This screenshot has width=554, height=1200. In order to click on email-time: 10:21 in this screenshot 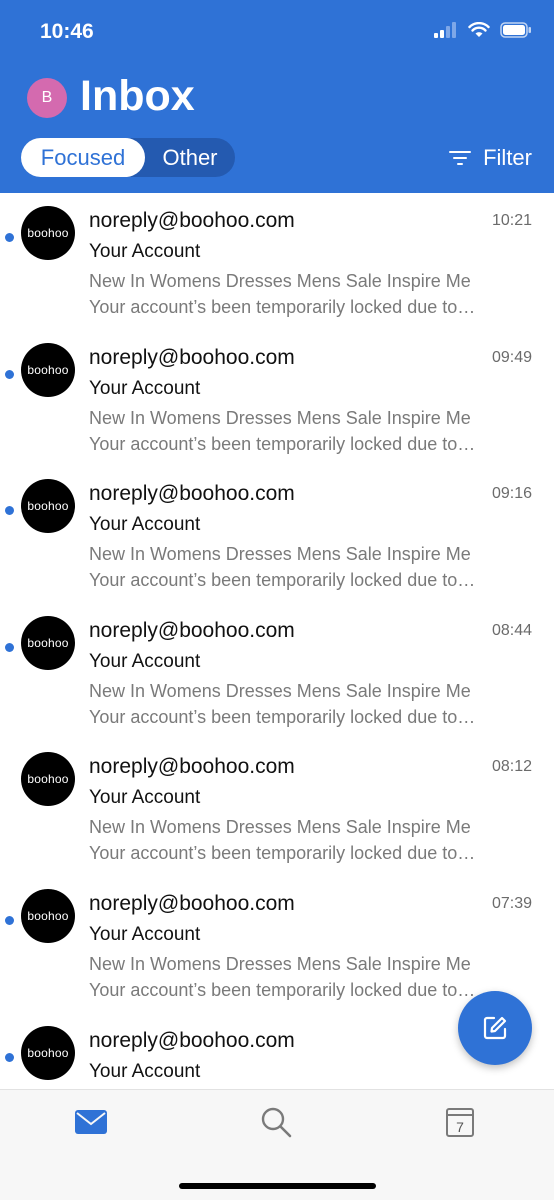, I will do `click(511, 220)`.